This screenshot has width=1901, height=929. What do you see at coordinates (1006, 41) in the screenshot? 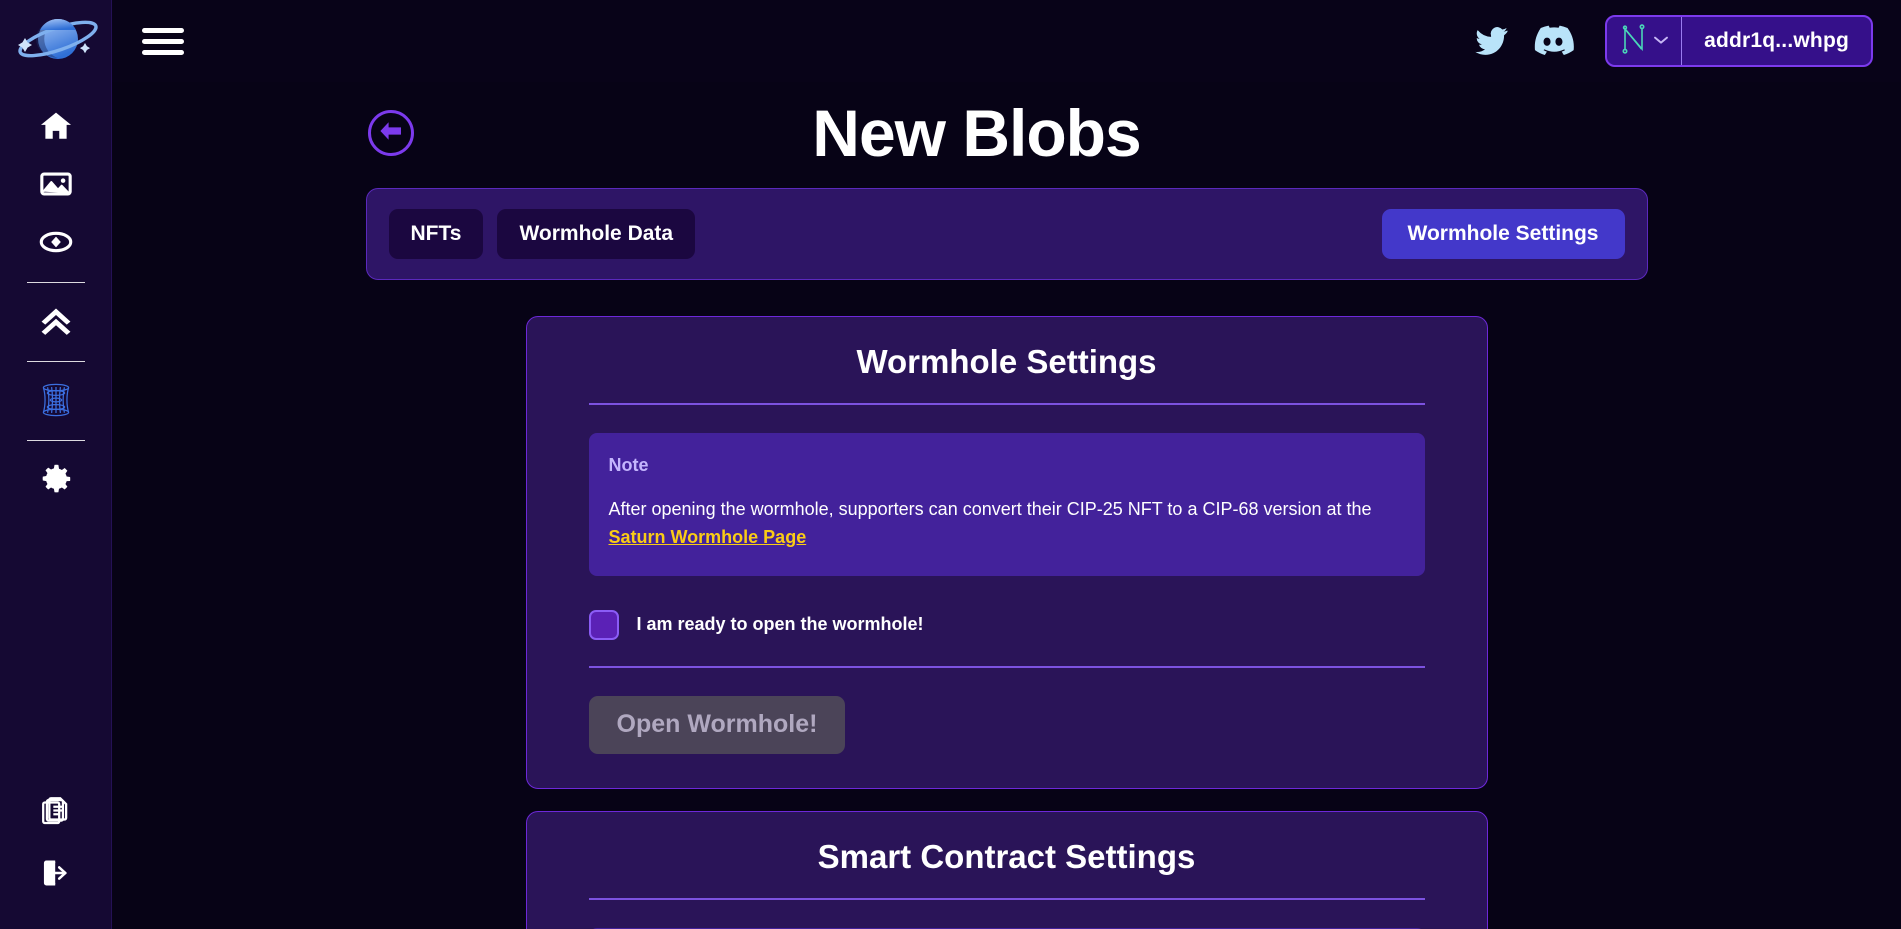
I see `topbar: addr1q...whpg` at bounding box center [1006, 41].